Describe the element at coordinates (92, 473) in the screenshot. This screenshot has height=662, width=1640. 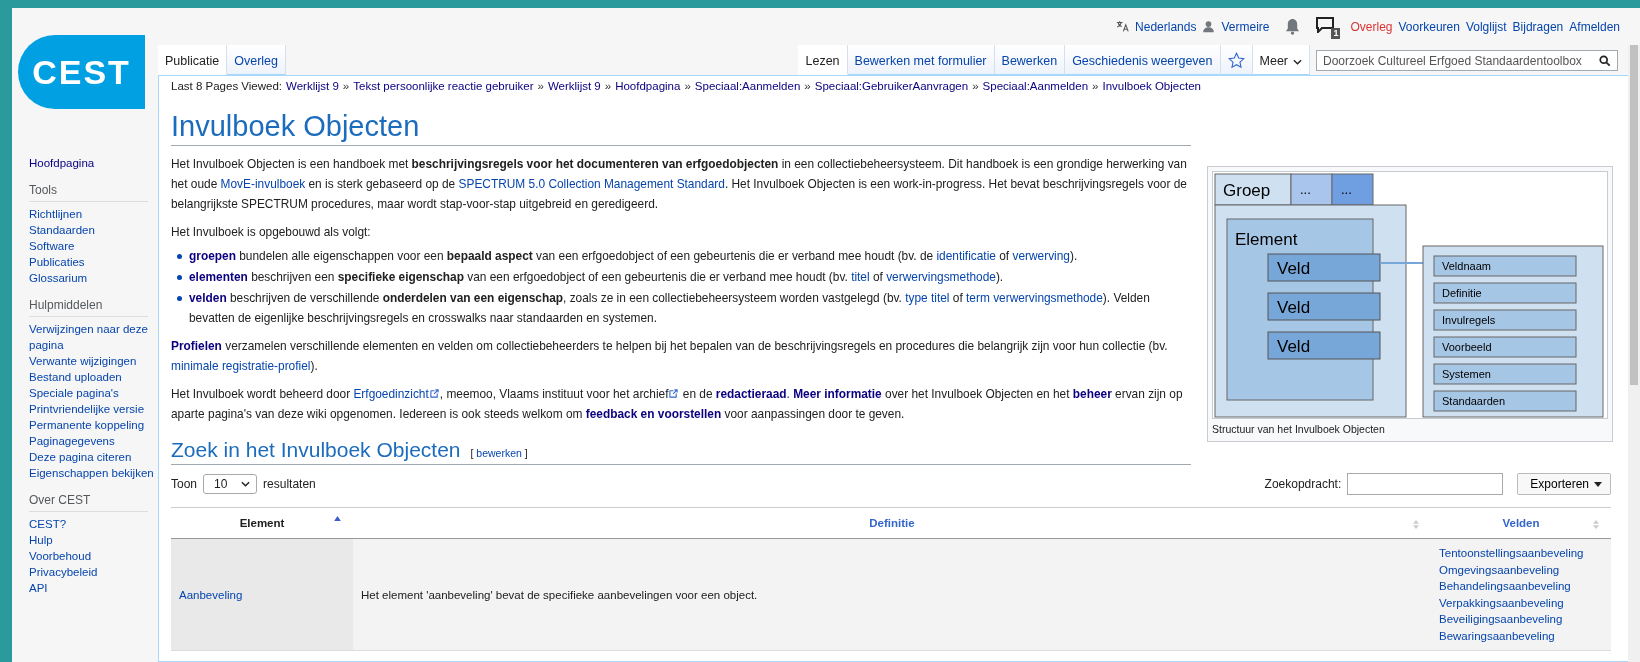
I see `sidebar-link: Eigenschappen bekijken` at that location.